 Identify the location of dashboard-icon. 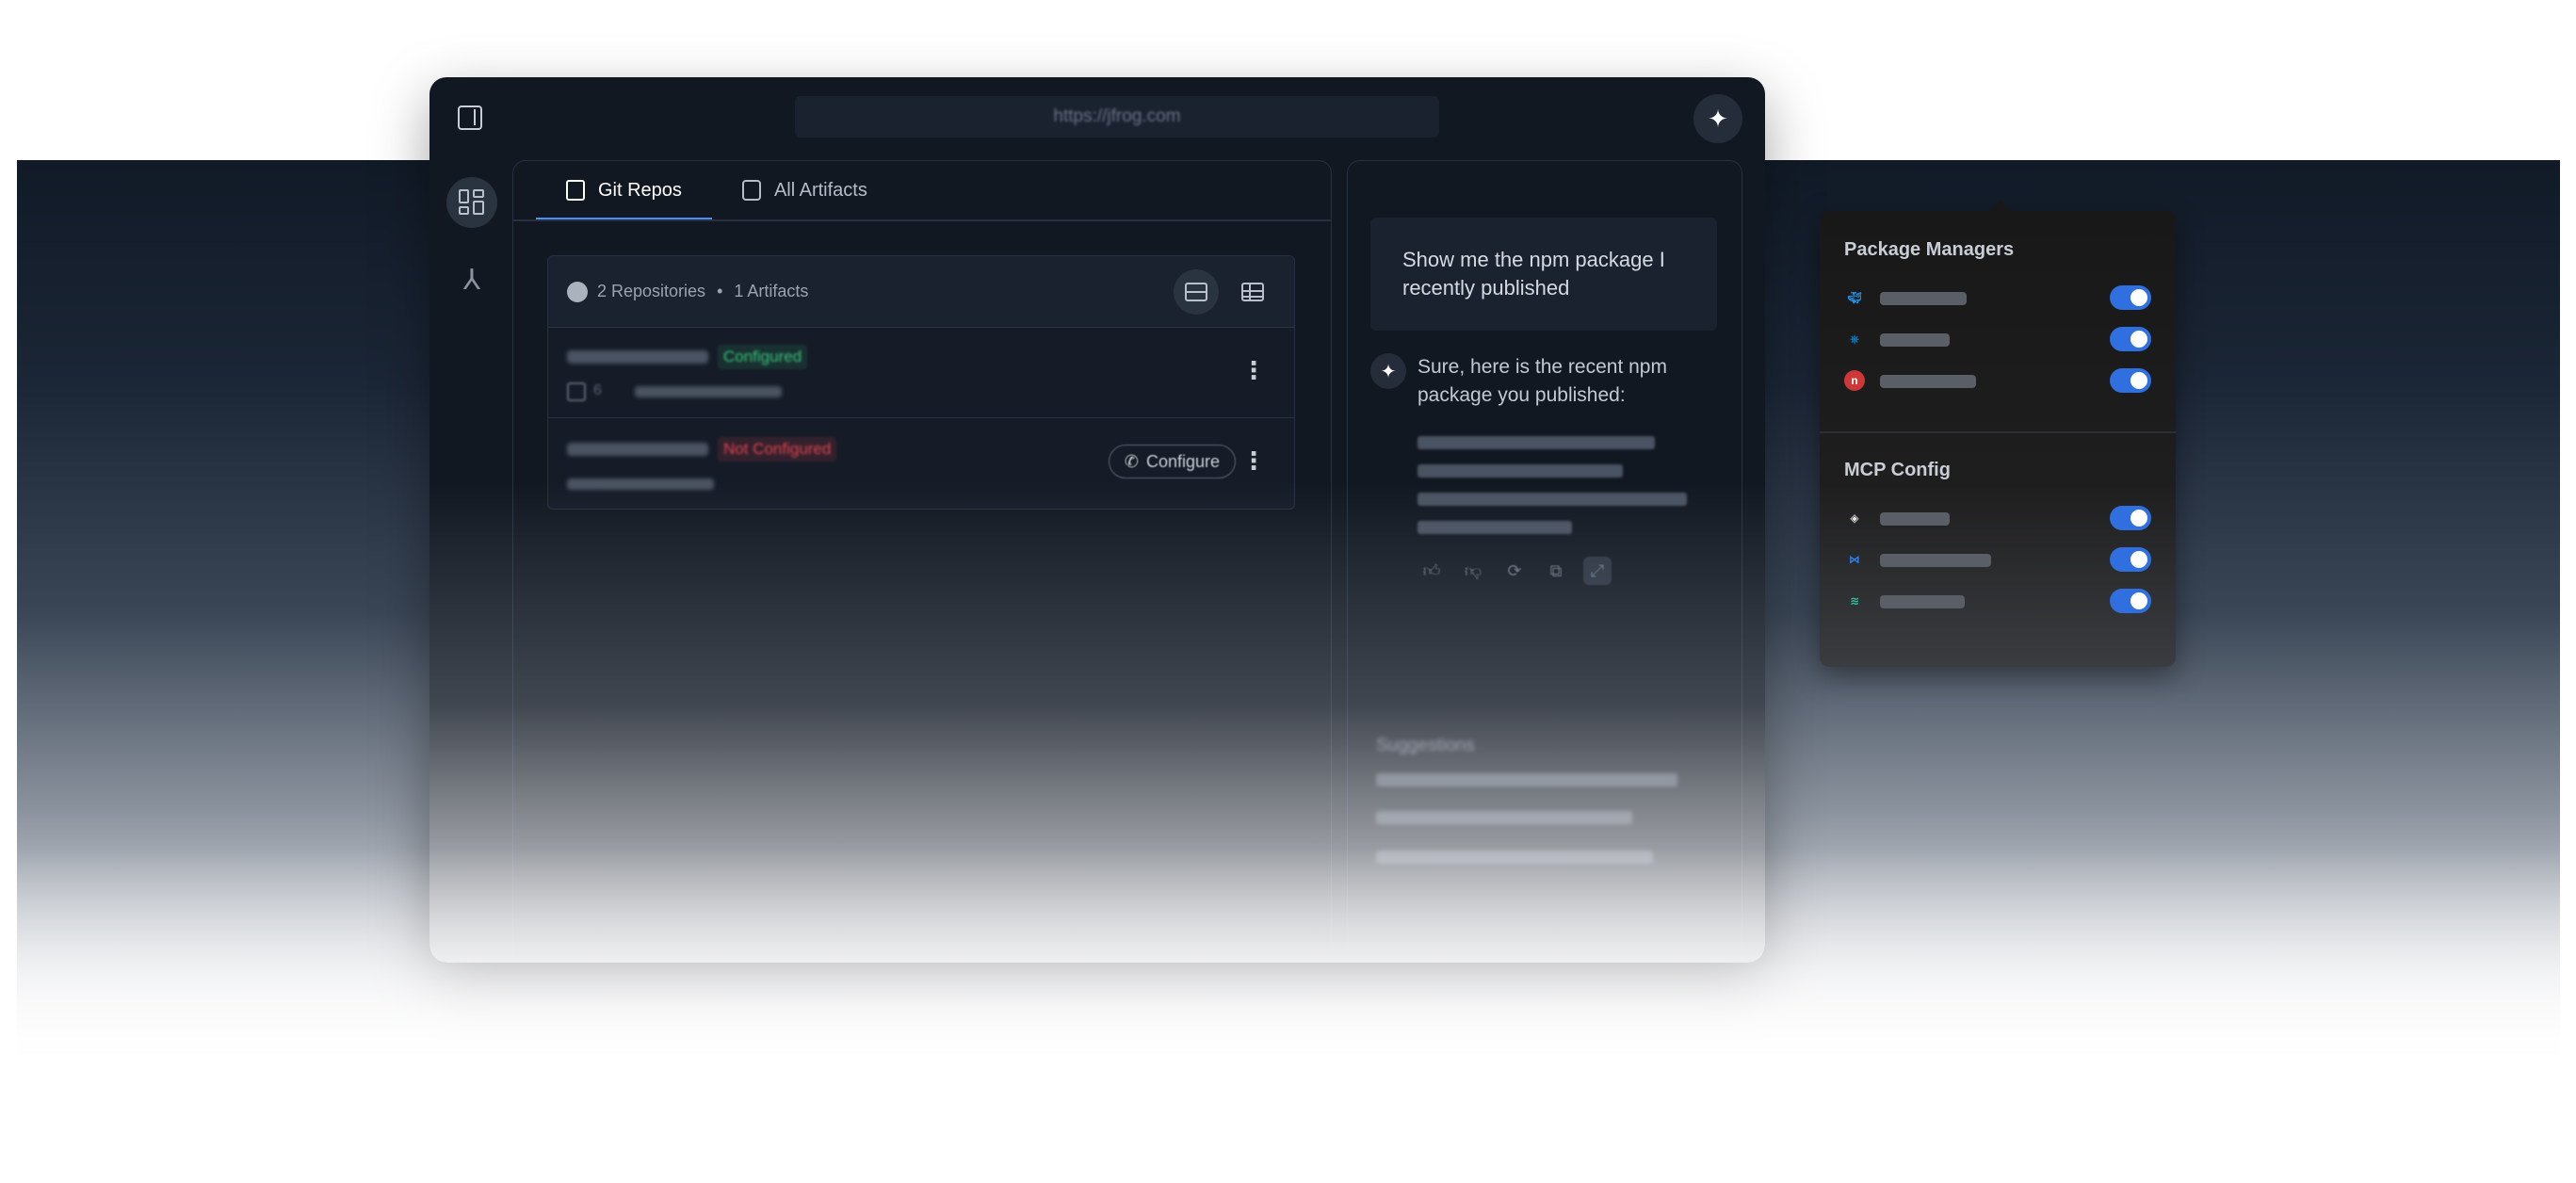
(472, 202).